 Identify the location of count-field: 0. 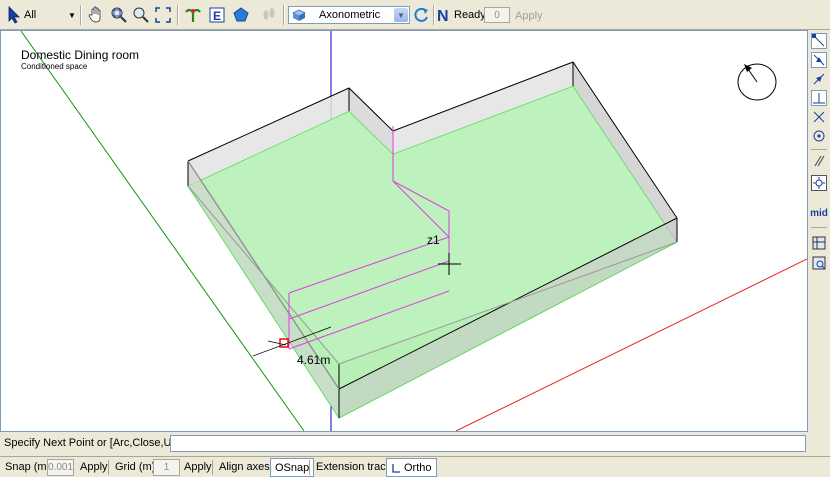
(497, 15).